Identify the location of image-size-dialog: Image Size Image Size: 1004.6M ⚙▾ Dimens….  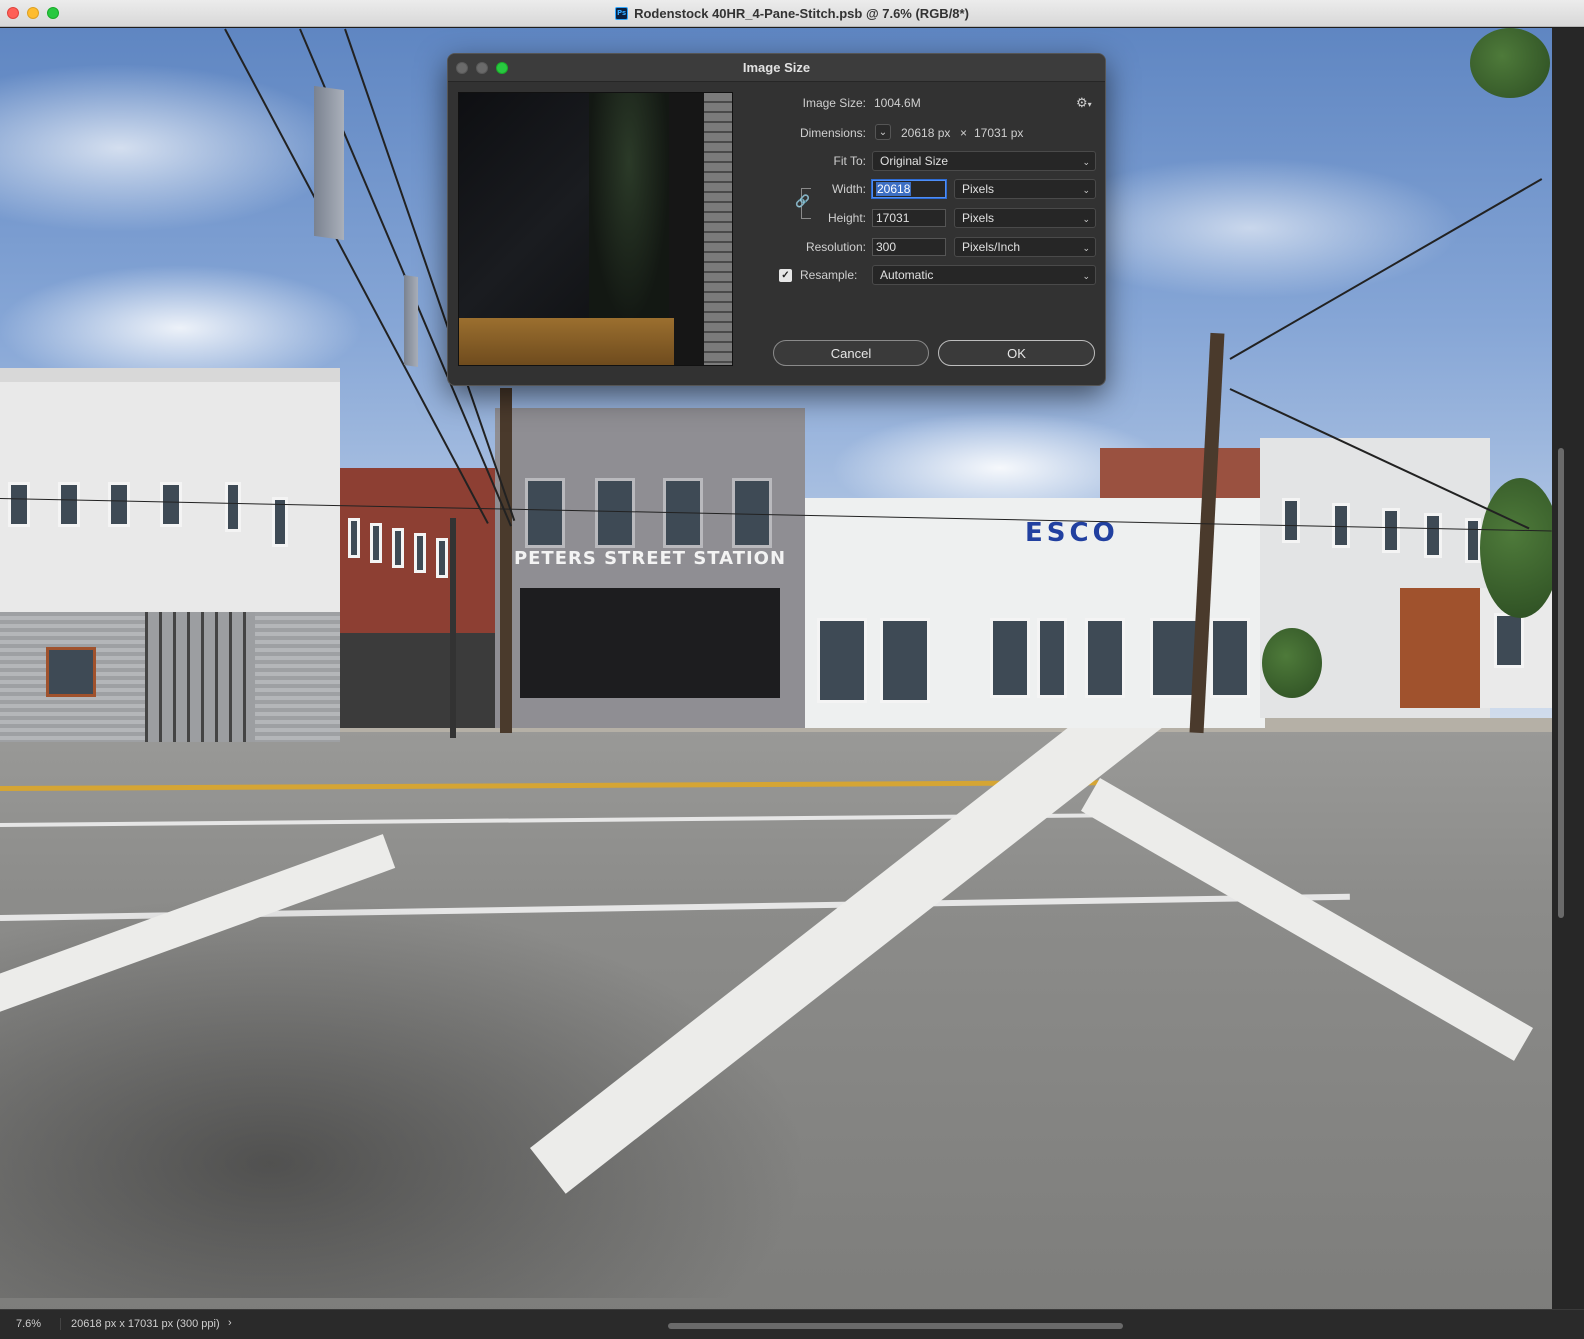
(776, 219).